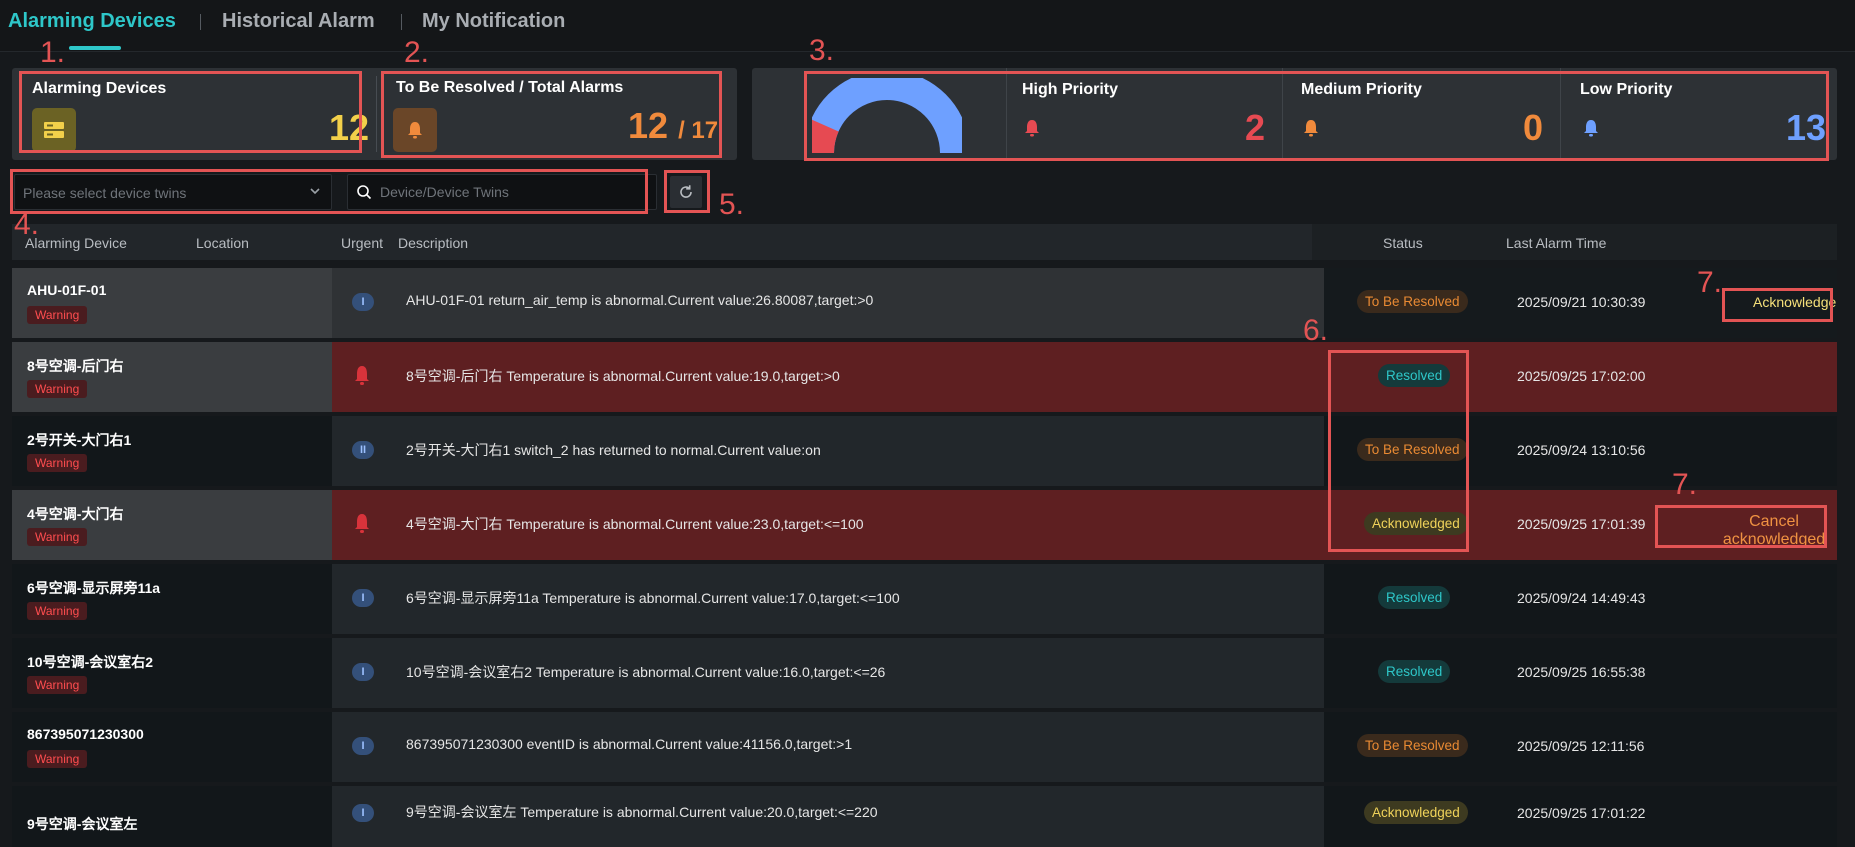 The height and width of the screenshot is (847, 1855). Describe the element at coordinates (493, 21) in the screenshot. I see `tab-my-notification: My Notification` at that location.